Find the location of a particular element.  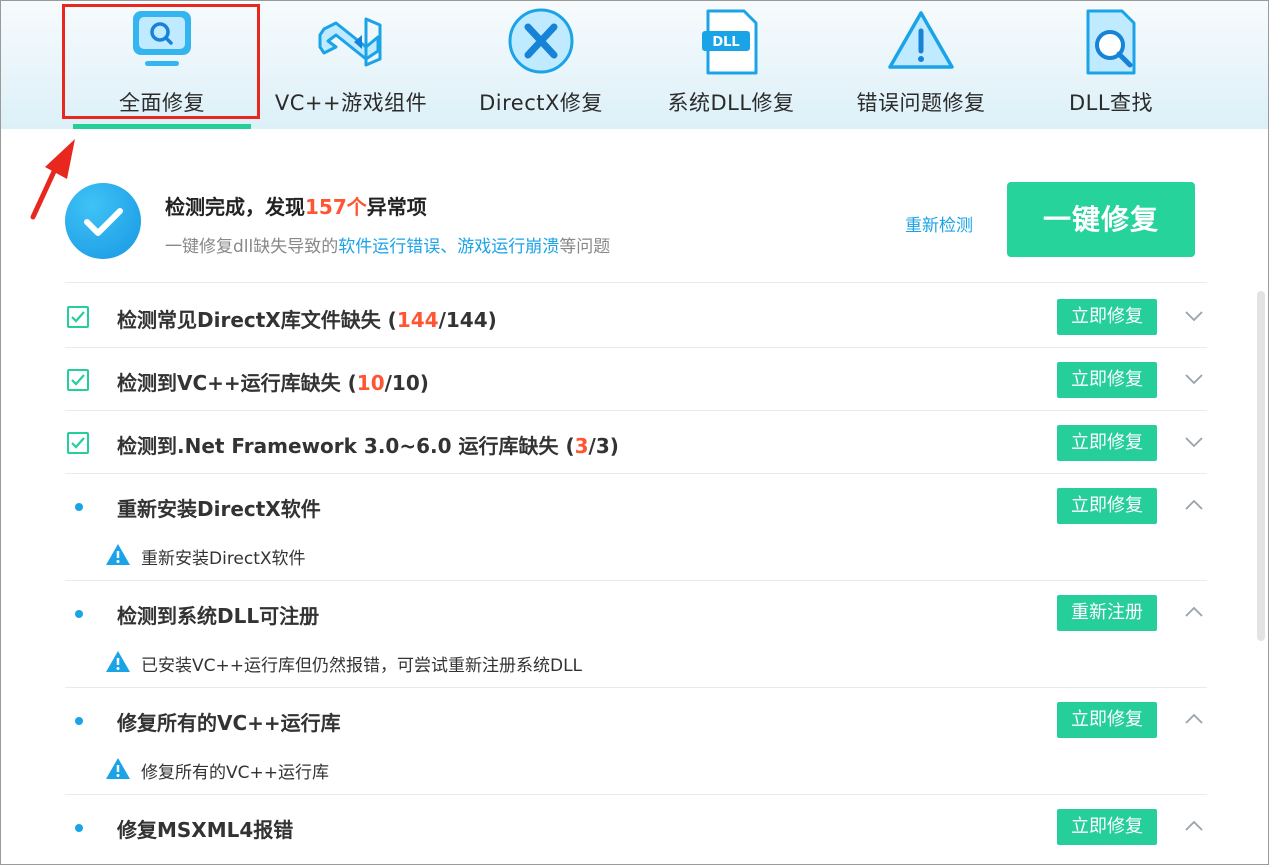

tab-label: VC++游戏组件 is located at coordinates (351, 102).